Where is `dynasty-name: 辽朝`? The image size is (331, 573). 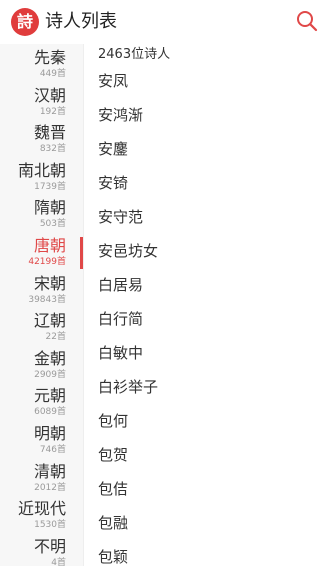 dynasty-name: 辽朝 is located at coordinates (49, 321).